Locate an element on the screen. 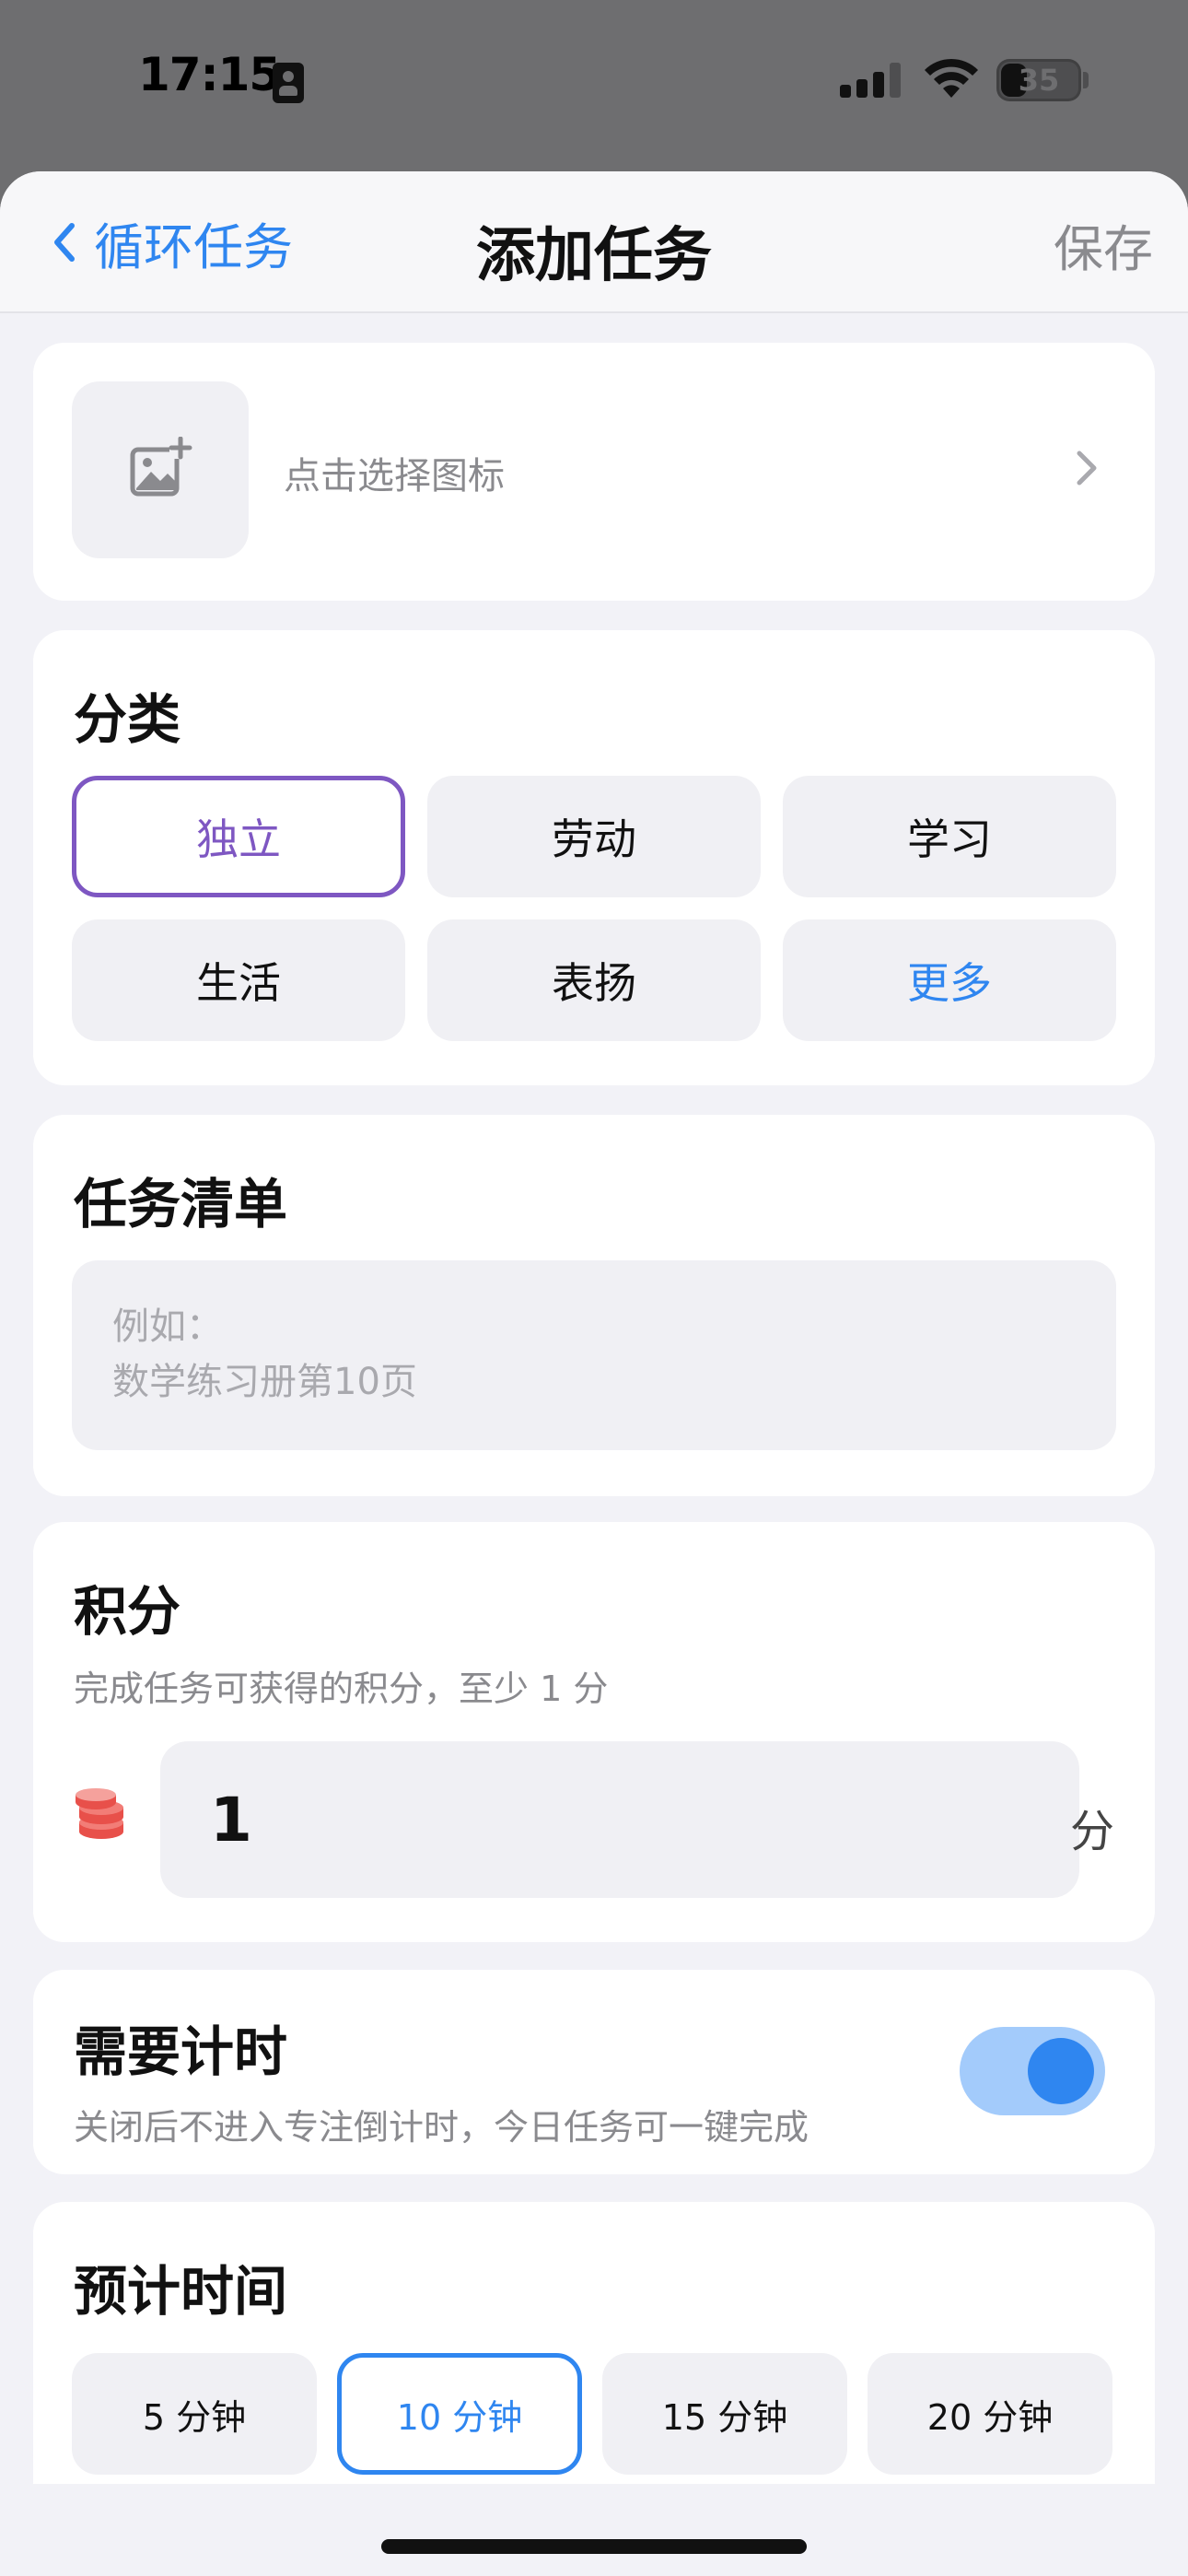  back-button: 循环任务 is located at coordinates (172, 242).